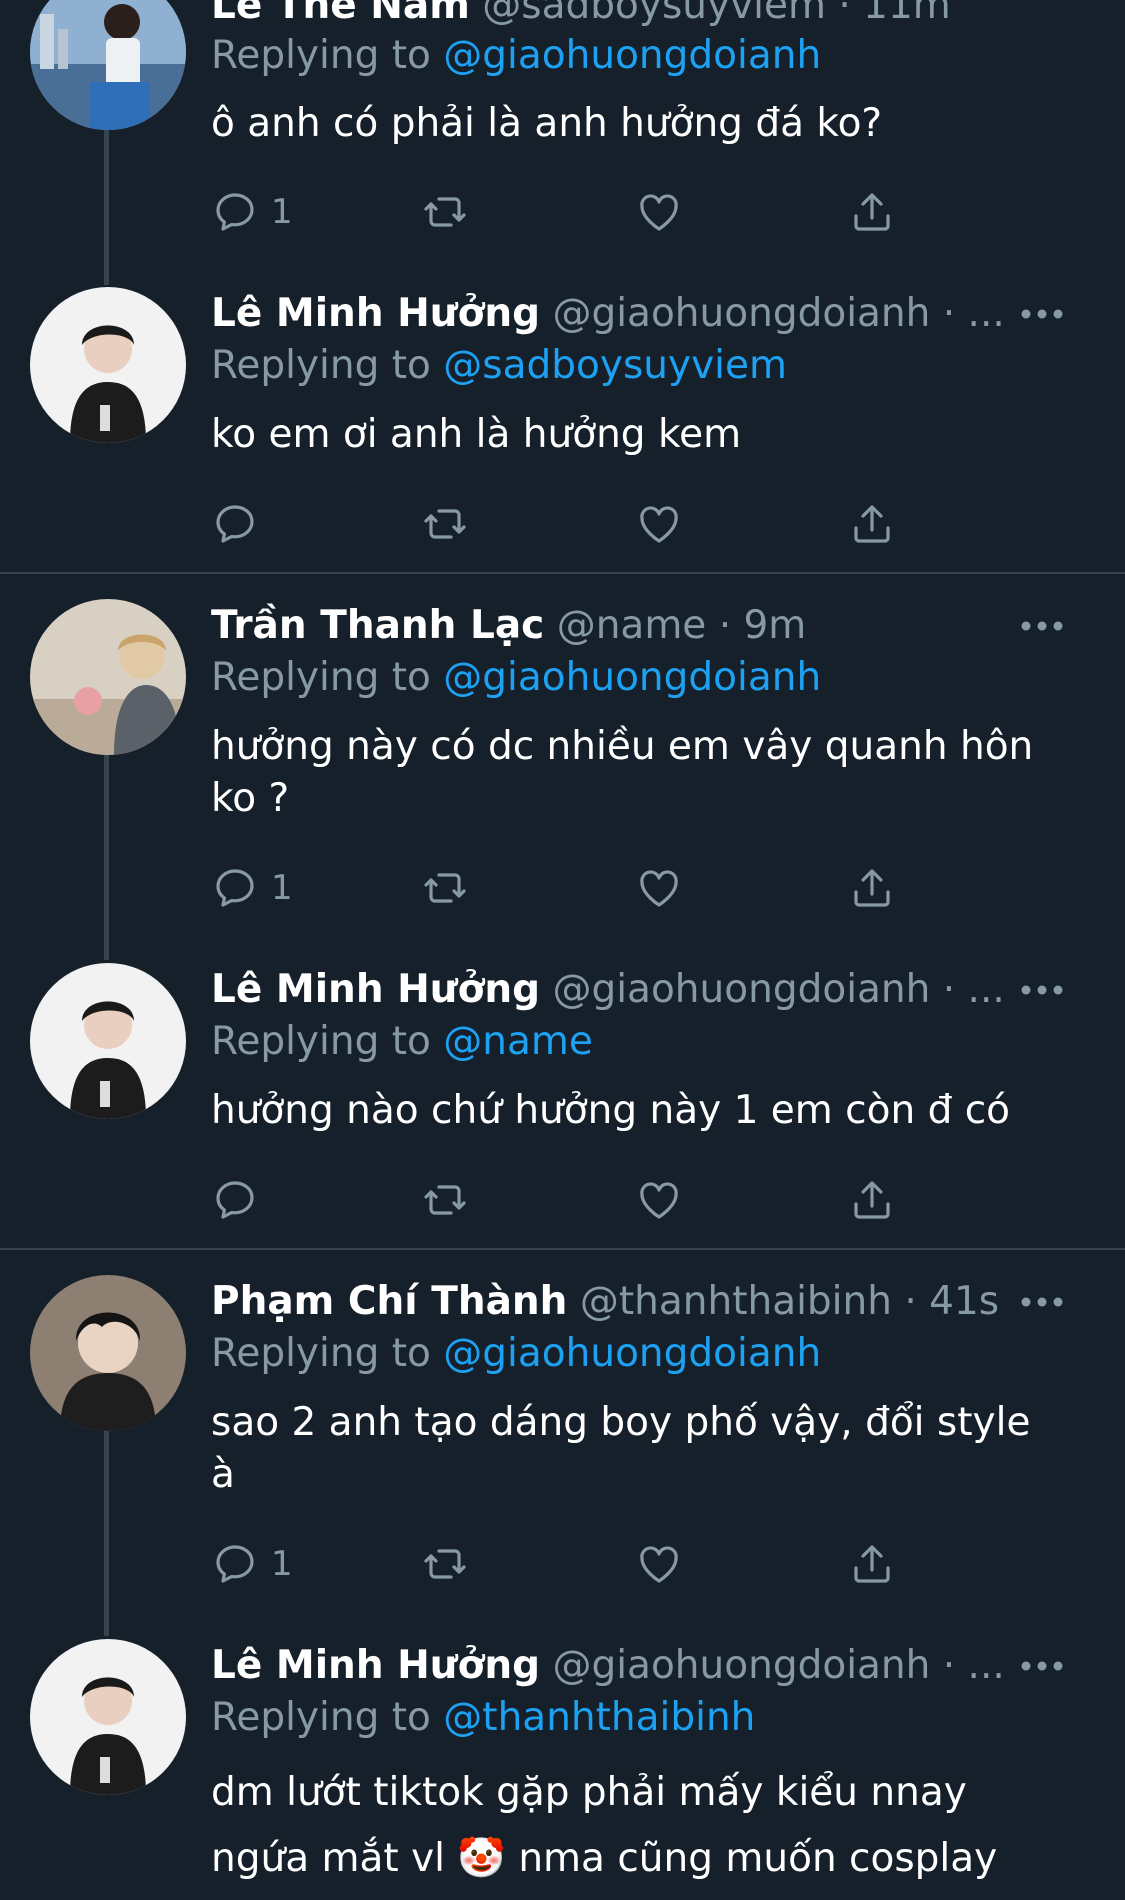  I want to click on mention-link: @sadboysuyviem, so click(615, 365).